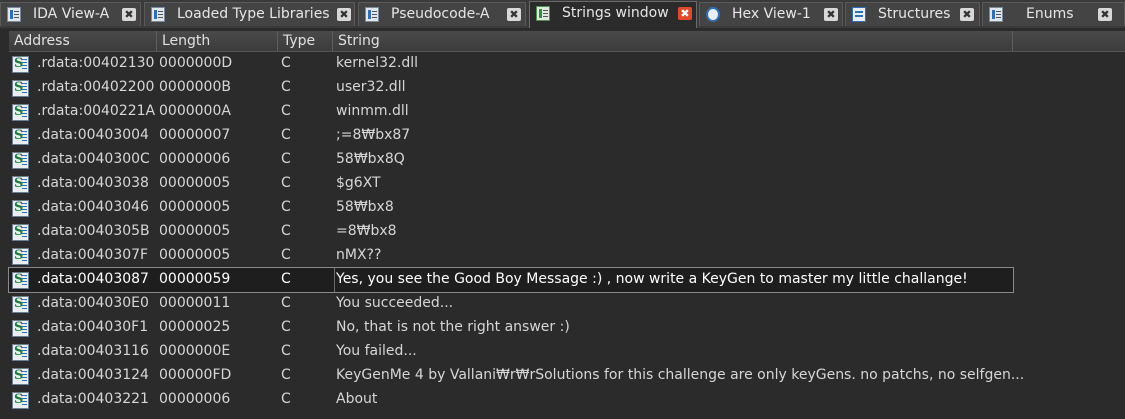 This screenshot has height=419, width=1125. Describe the element at coordinates (511, 256) in the screenshot. I see `table-row: .data:0040307F 00000005 C nMX??` at that location.